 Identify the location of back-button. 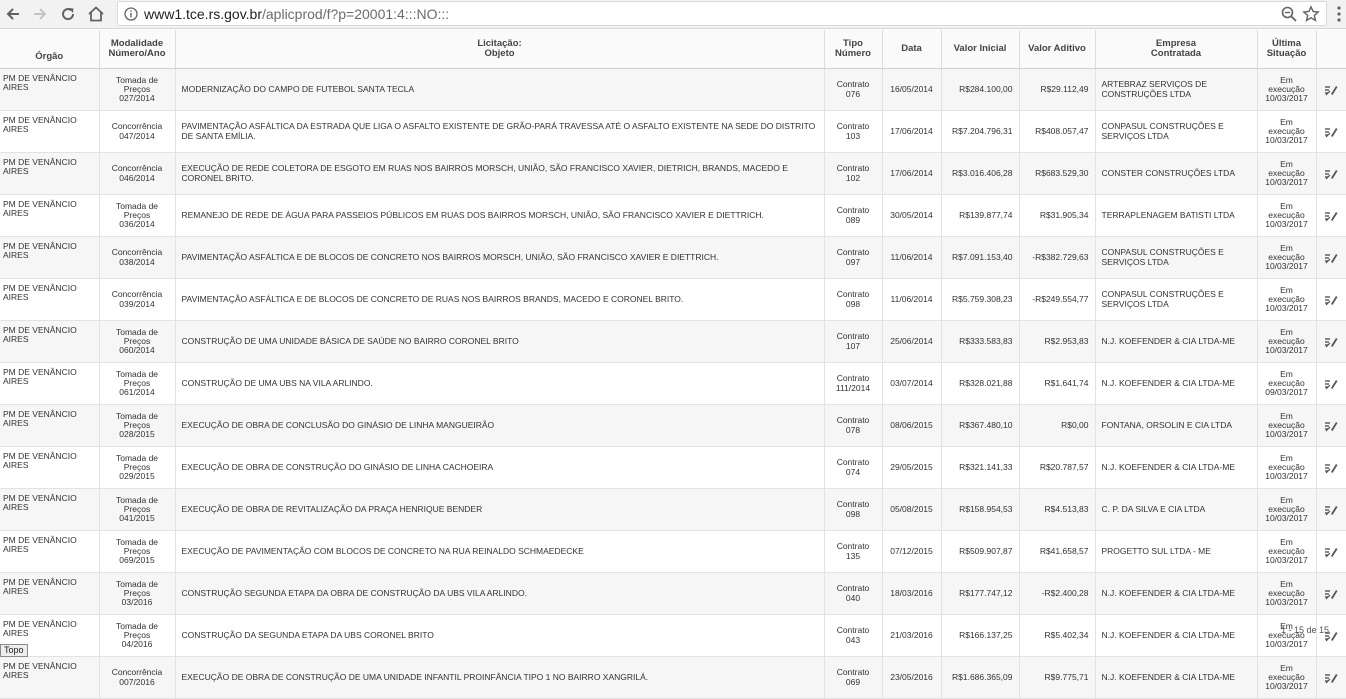
(13, 14).